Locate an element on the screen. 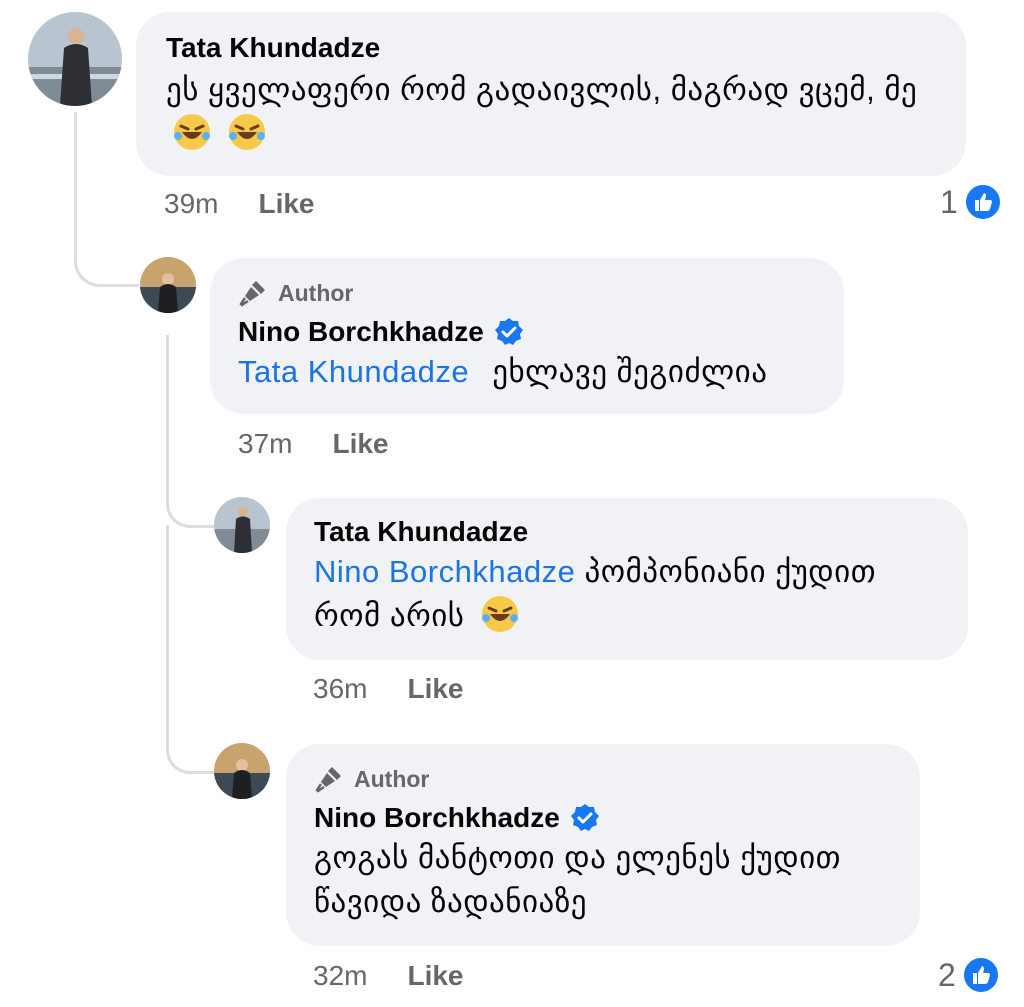  comment-timestamp: 32m is located at coordinates (340, 976).